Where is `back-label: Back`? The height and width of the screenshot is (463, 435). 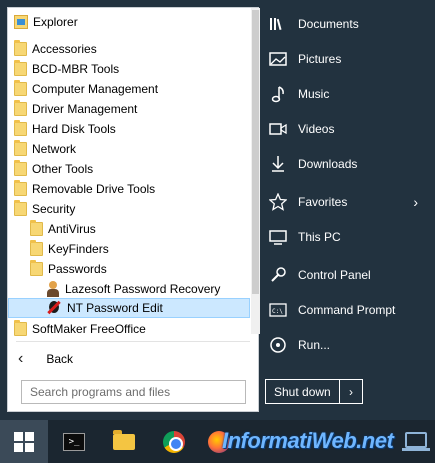
back-label: Back is located at coordinates (60, 359).